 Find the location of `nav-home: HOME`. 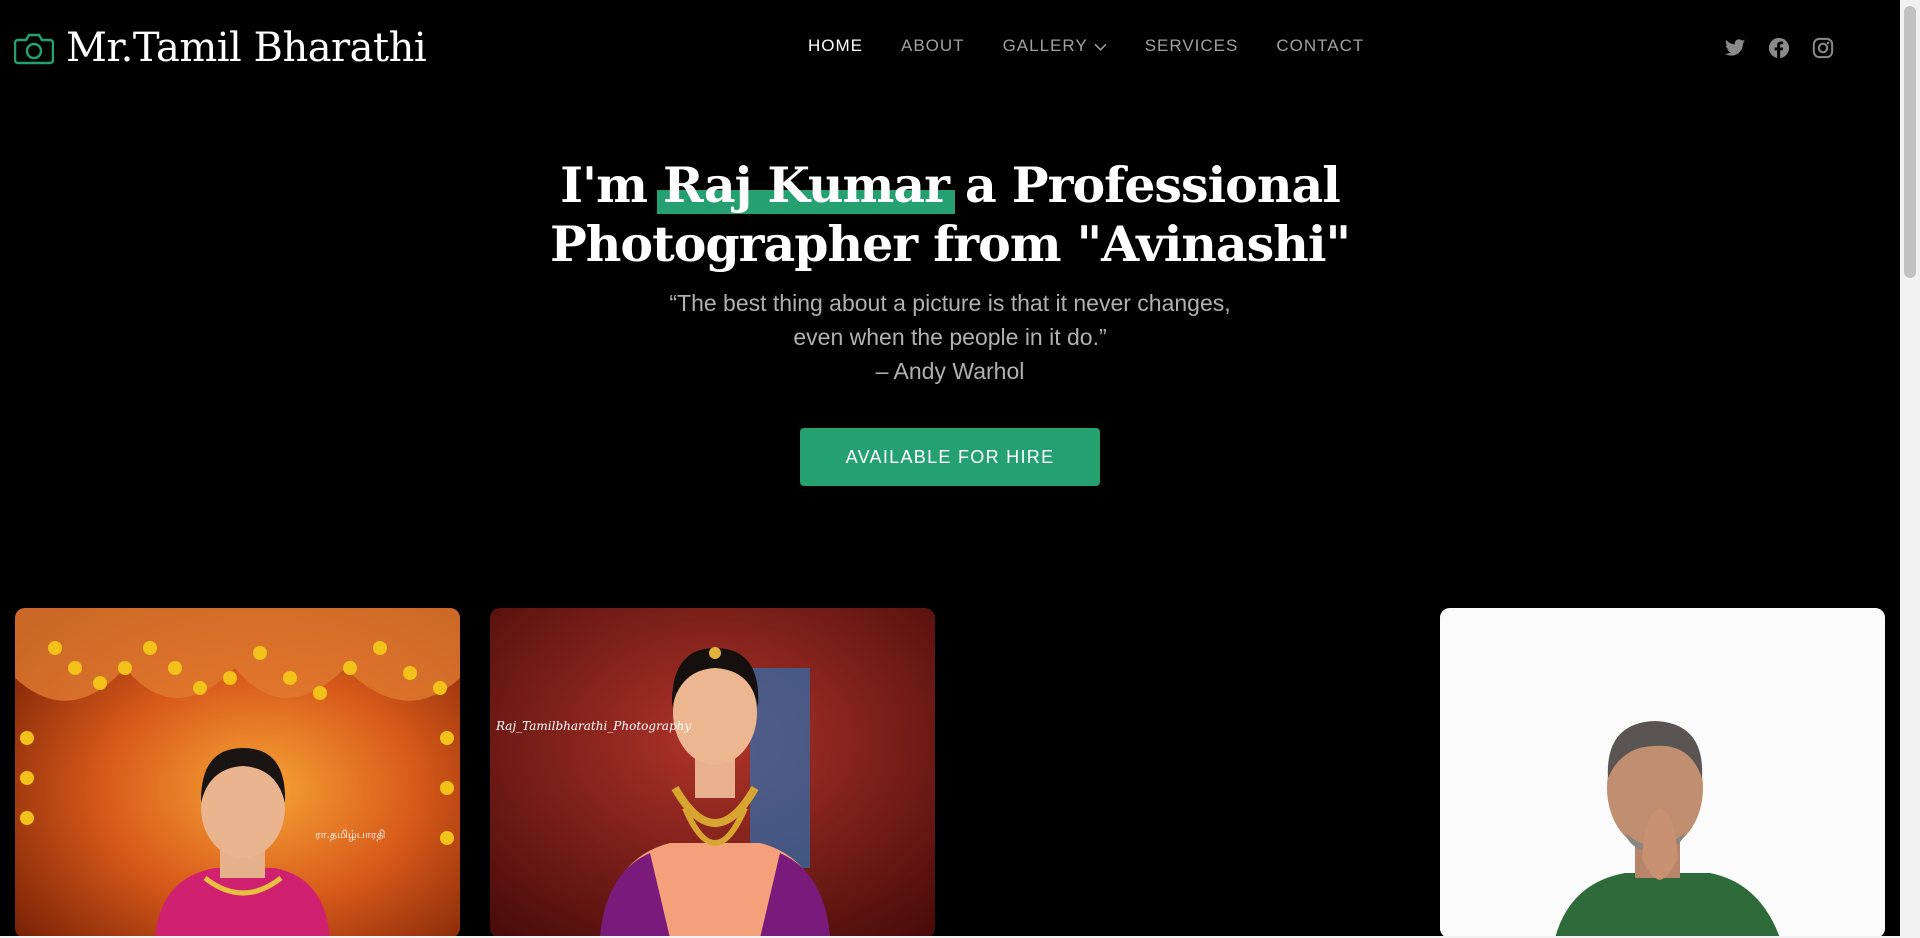

nav-home: HOME is located at coordinates (835, 46).